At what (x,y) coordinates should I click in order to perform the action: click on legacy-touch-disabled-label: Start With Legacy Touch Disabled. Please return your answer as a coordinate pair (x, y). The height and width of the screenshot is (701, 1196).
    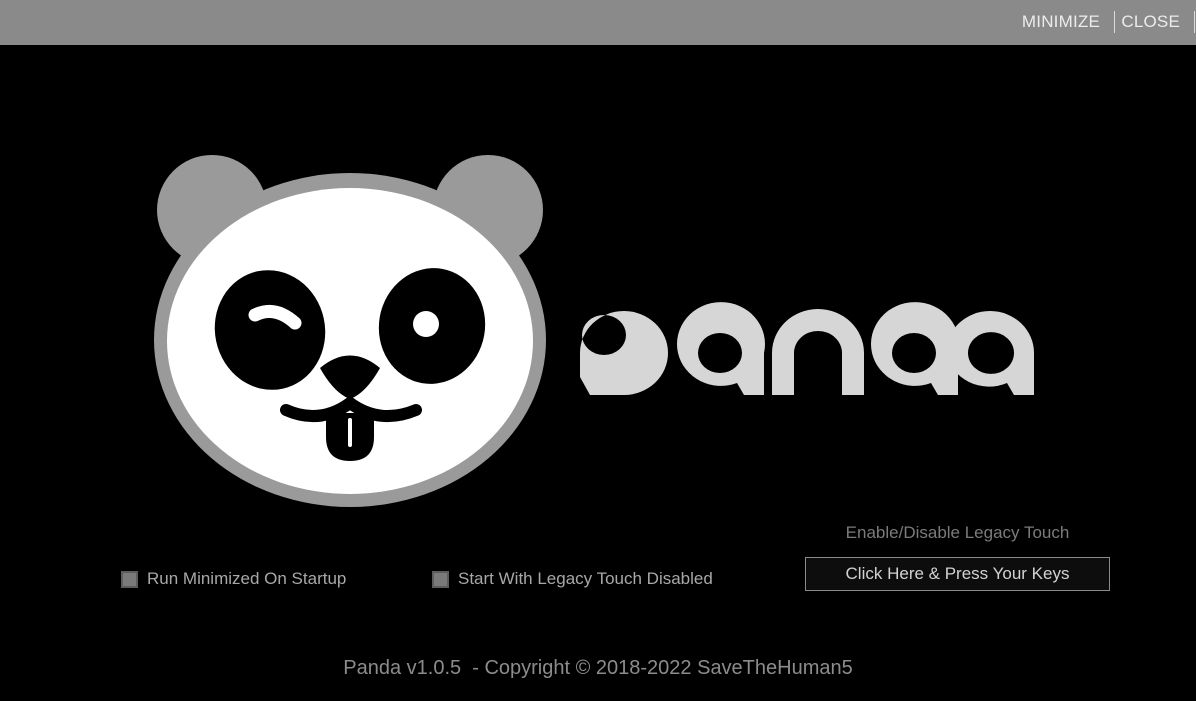
    Looking at the image, I should click on (585, 578).